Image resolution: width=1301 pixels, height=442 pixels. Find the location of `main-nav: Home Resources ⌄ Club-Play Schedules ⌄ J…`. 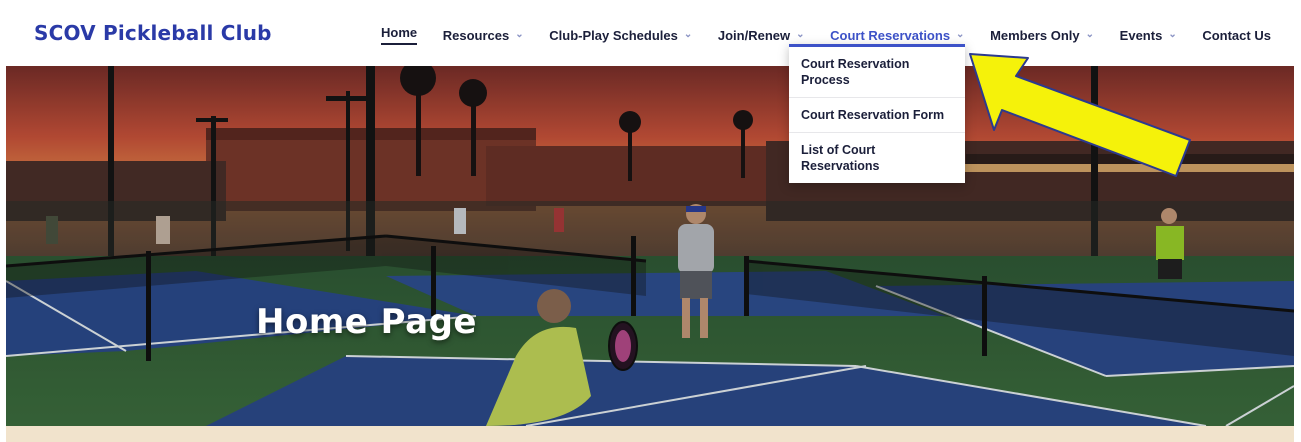

main-nav: Home Resources ⌄ Club-Play Schedules ⌄ J… is located at coordinates (826, 35).